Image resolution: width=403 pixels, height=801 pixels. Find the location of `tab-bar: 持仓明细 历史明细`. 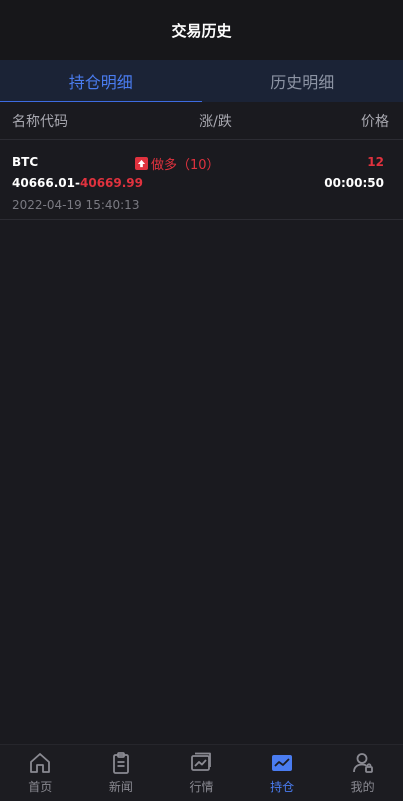

tab-bar: 持仓明细 历史明细 is located at coordinates (201, 81).